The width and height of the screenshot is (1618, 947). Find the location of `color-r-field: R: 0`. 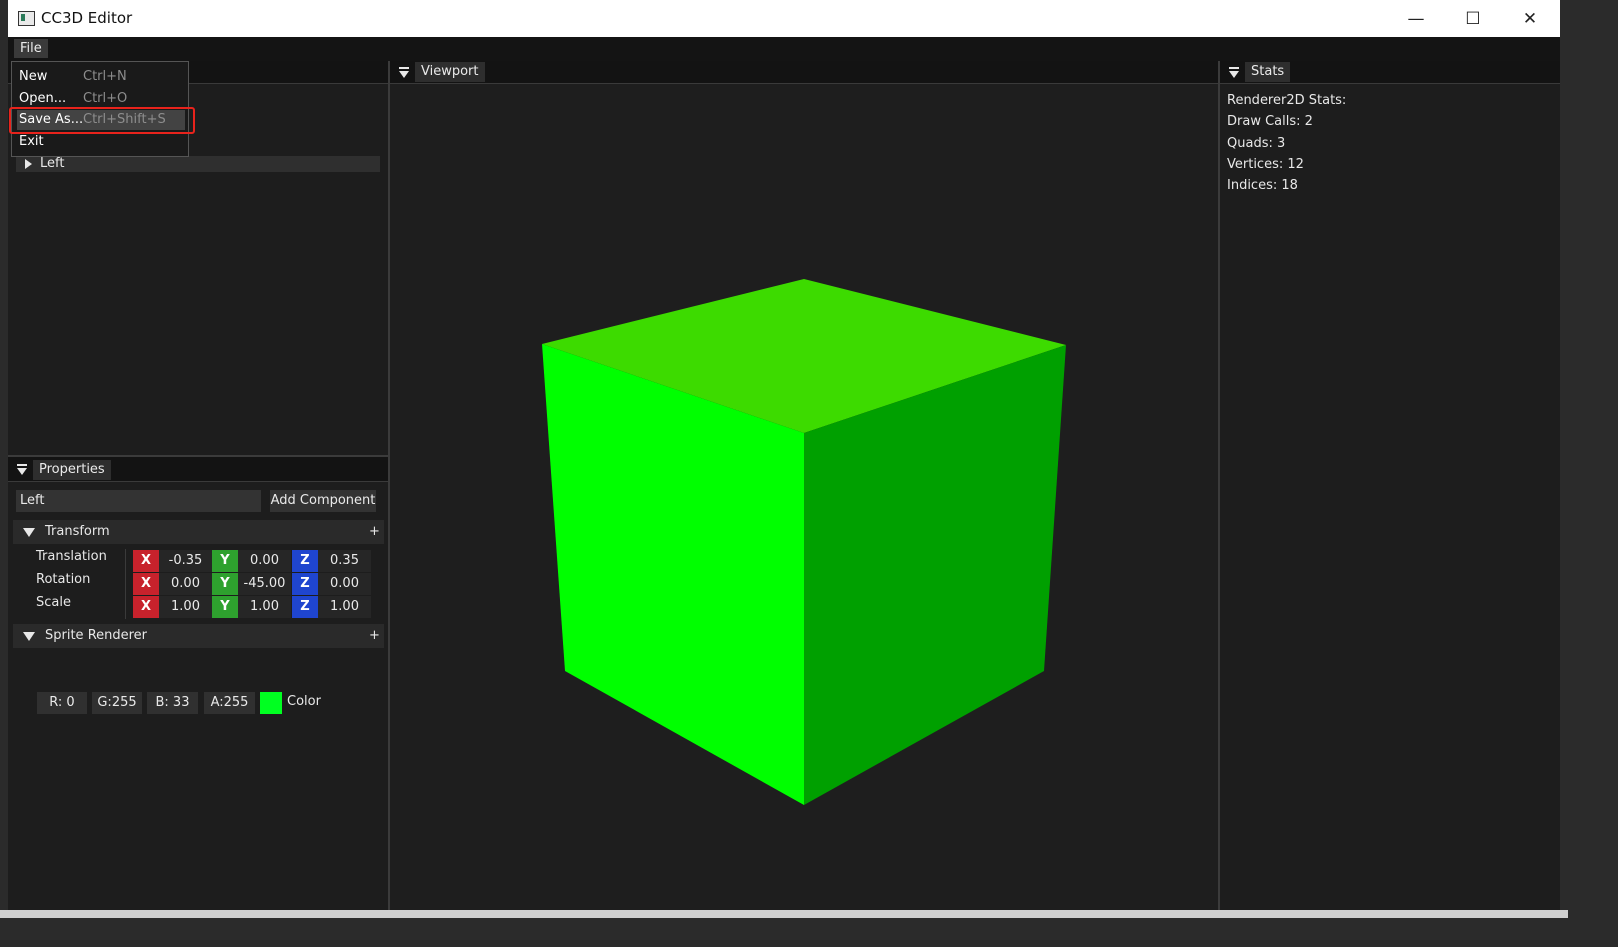

color-r-field: R: 0 is located at coordinates (62, 703).